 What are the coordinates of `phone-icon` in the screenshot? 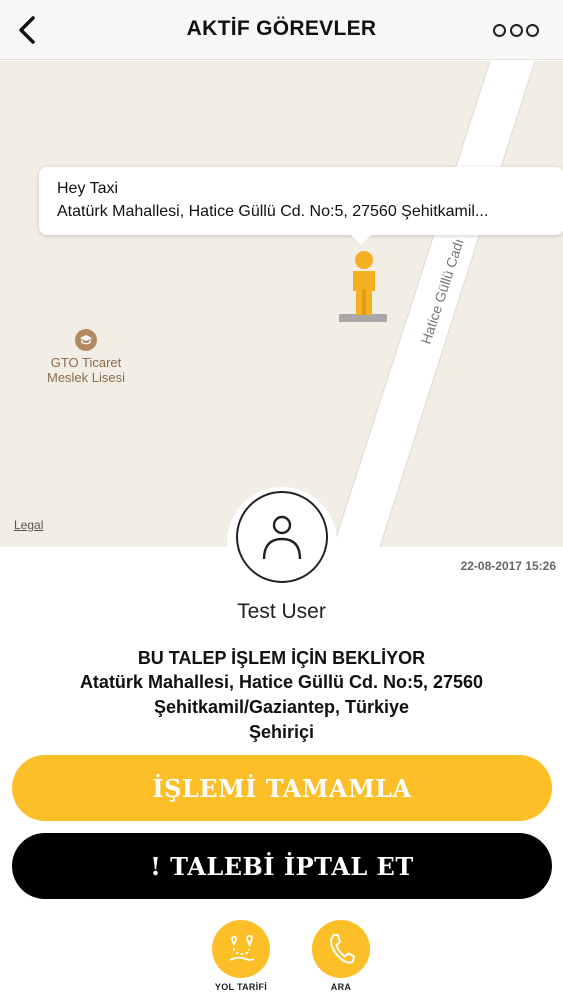 It's located at (342, 949).